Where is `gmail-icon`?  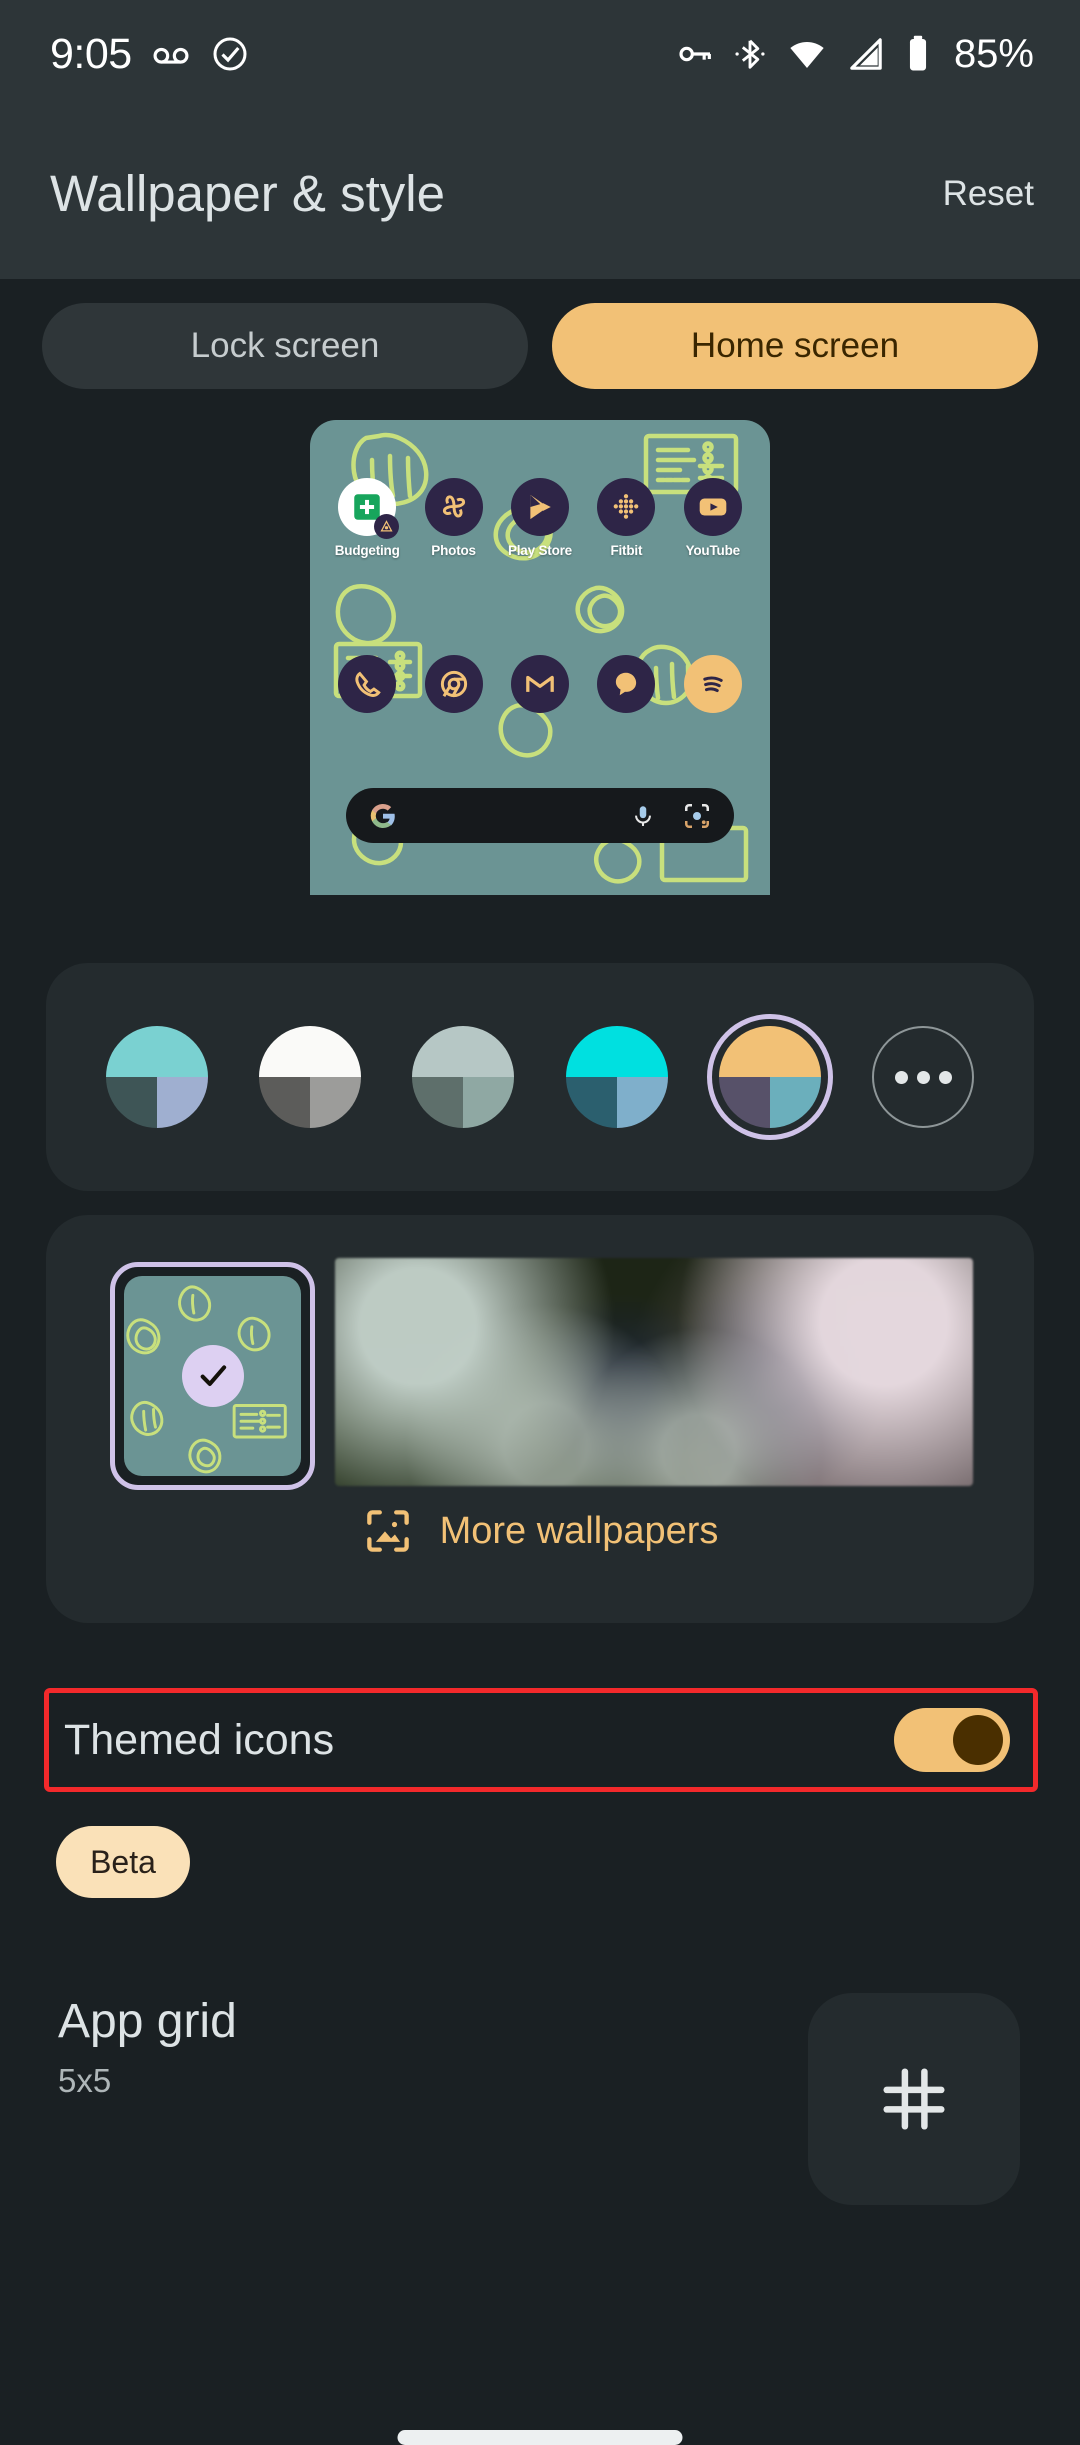 gmail-icon is located at coordinates (539, 684).